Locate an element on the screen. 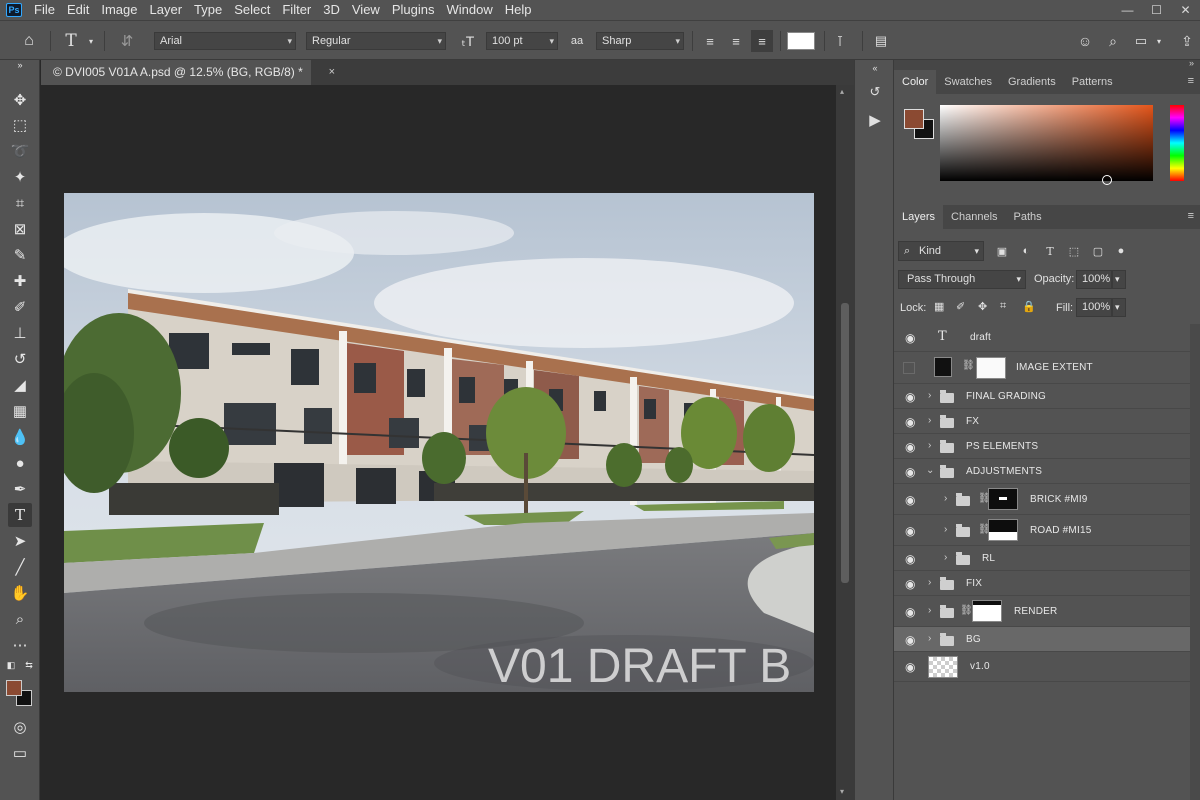 The image size is (1200, 800). close-window-button: ✕ is located at coordinates (1185, 10).